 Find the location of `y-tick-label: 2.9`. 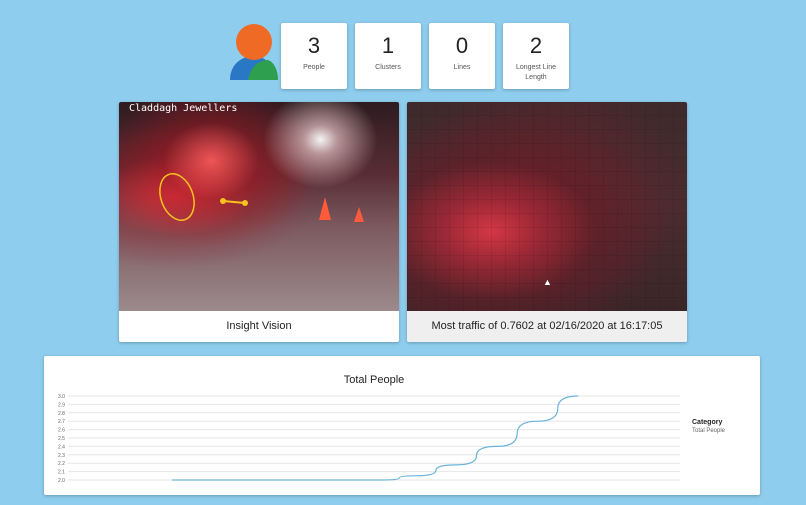

y-tick-label: 2.9 is located at coordinates (61, 405).